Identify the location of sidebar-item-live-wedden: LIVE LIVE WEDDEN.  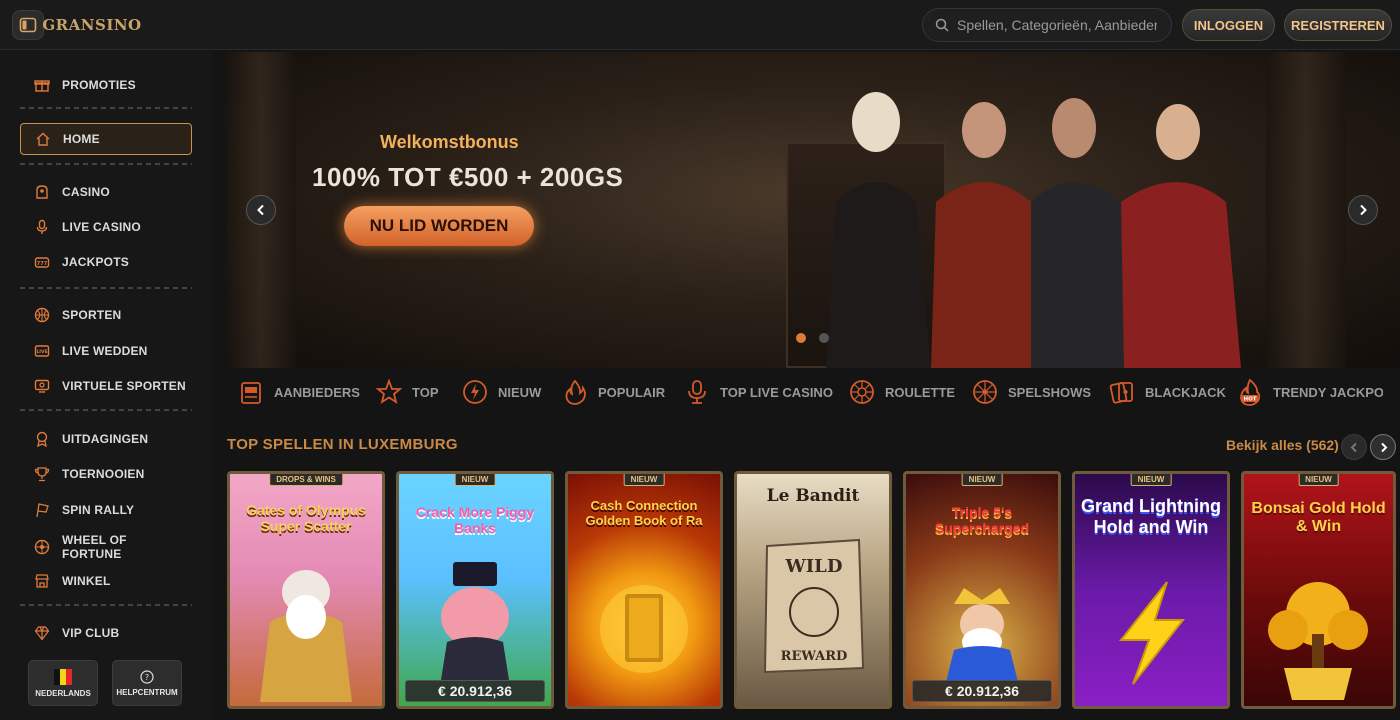
(106, 351).